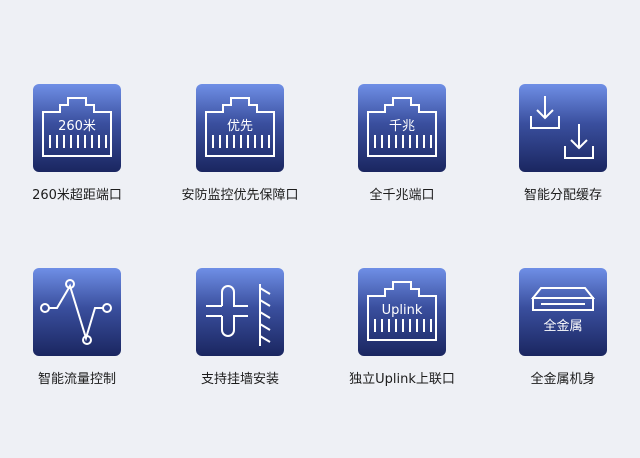  I want to click on download-arrows-icon, so click(563, 128).